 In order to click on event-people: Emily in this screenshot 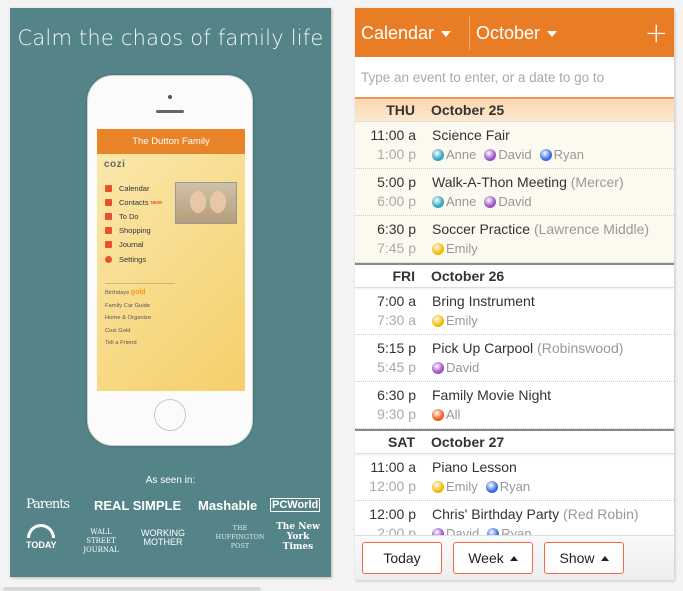, I will do `click(540, 248)`.